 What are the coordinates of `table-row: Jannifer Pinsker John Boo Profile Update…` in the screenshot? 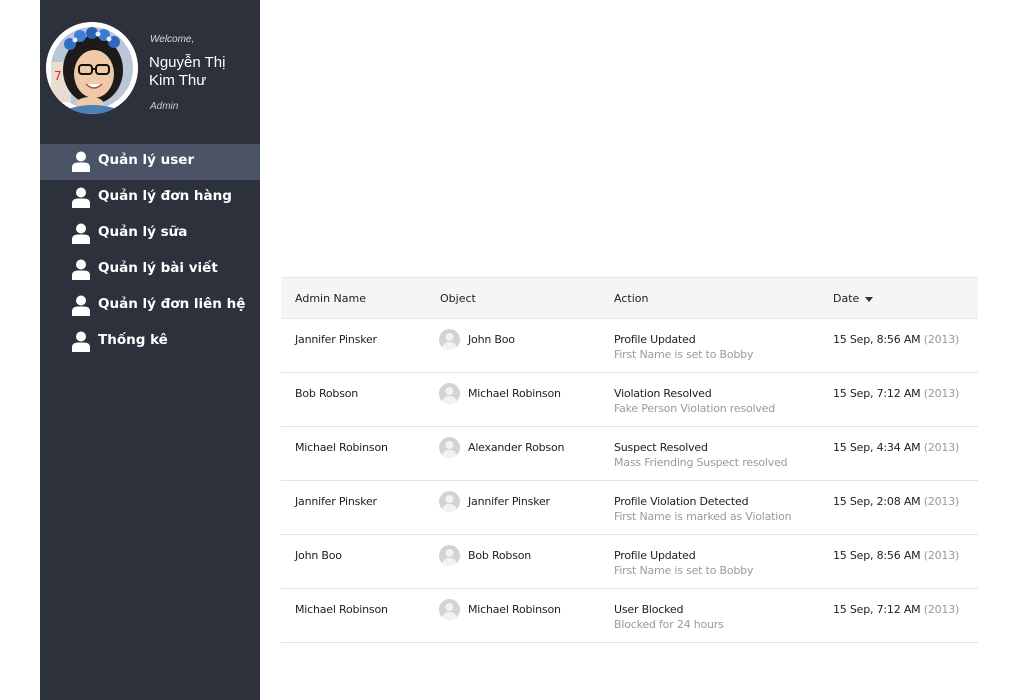 It's located at (629, 346).